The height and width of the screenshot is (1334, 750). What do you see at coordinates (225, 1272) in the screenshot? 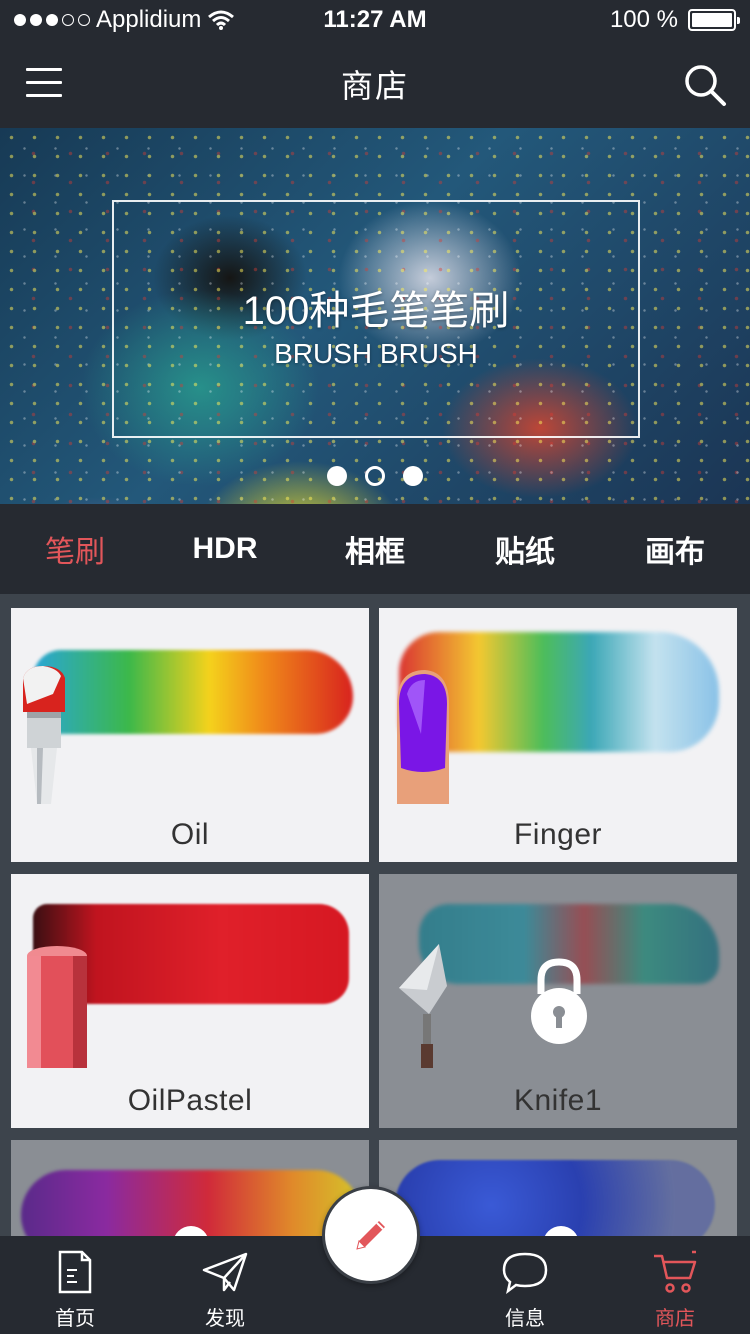
I see `paper-plane-icon` at bounding box center [225, 1272].